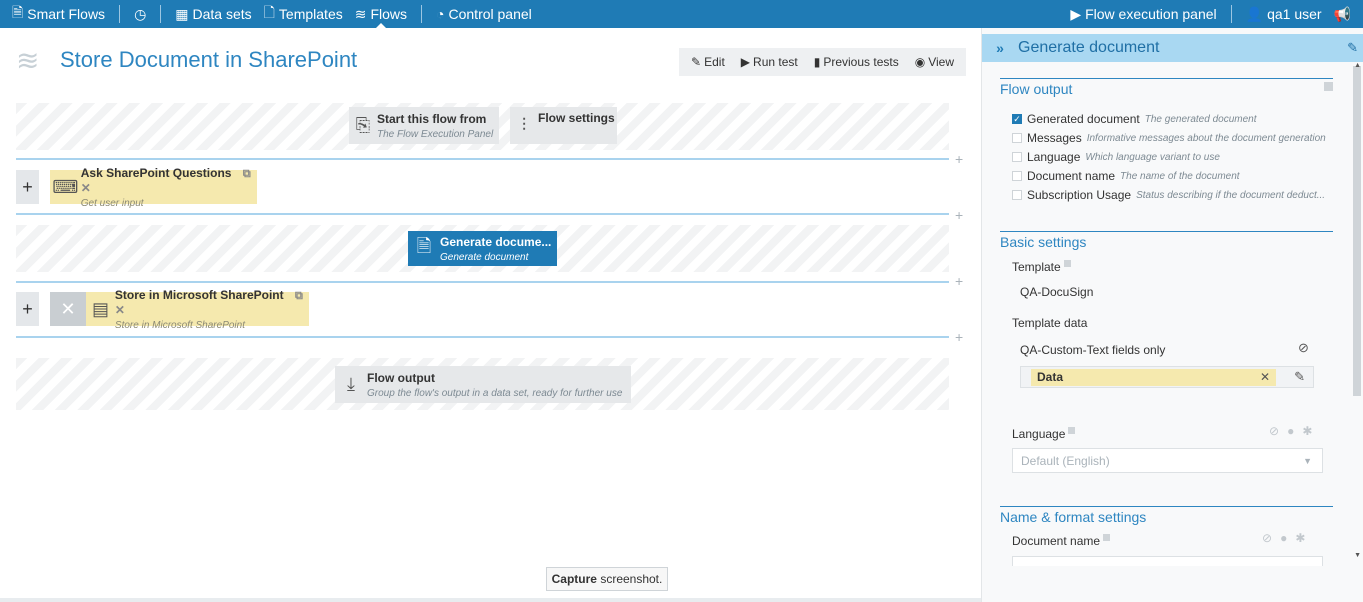 The width and height of the screenshot is (1363, 602). What do you see at coordinates (65, 186) in the screenshot?
I see `keyboard-icon: ⌨` at bounding box center [65, 186].